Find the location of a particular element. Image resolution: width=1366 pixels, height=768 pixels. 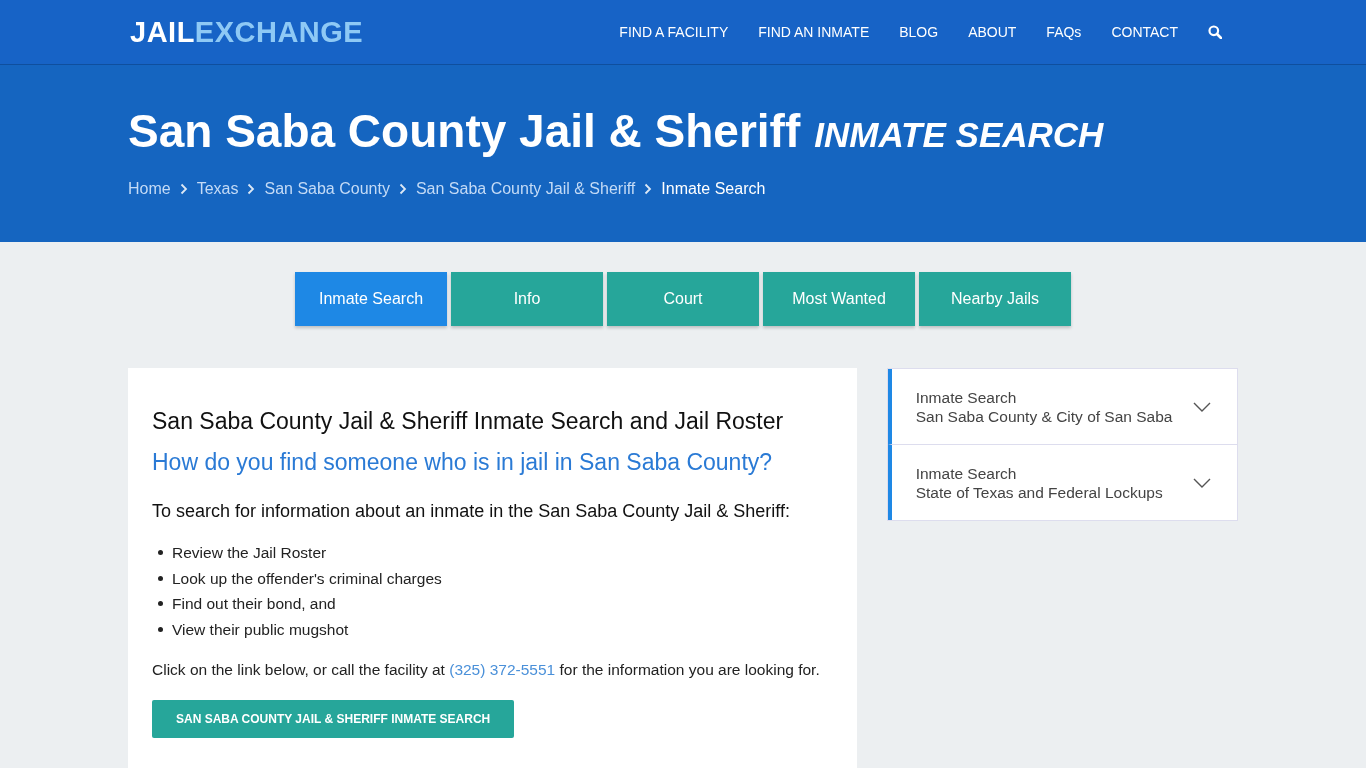

logo-text: EXCHANGE is located at coordinates (279, 31).